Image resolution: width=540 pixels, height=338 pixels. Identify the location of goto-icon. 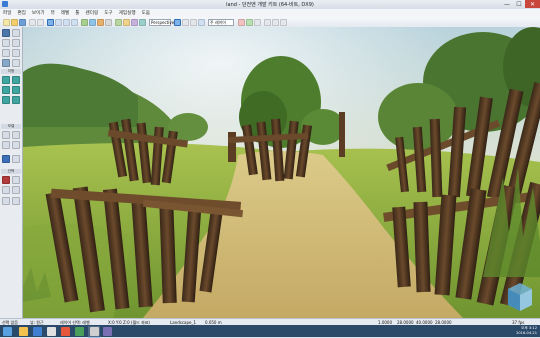
(16, 201).